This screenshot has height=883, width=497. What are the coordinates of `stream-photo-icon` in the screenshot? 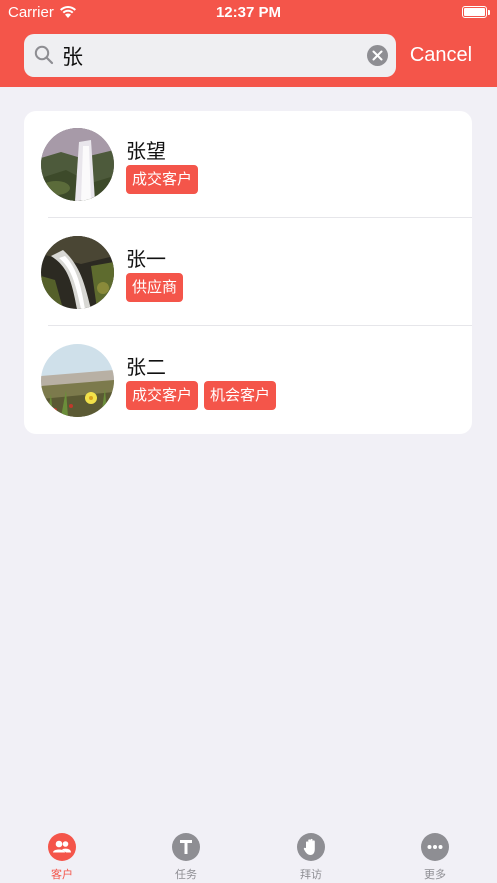 It's located at (77, 272).